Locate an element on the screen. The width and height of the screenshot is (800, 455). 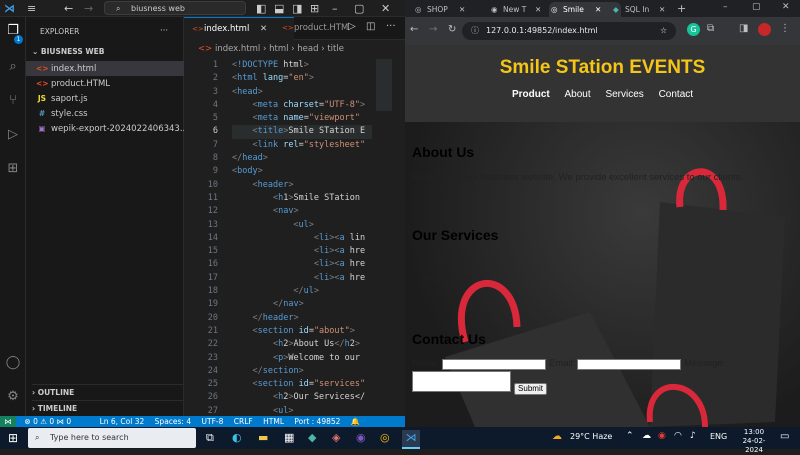
submit-button: Submit is located at coordinates (530, 389).